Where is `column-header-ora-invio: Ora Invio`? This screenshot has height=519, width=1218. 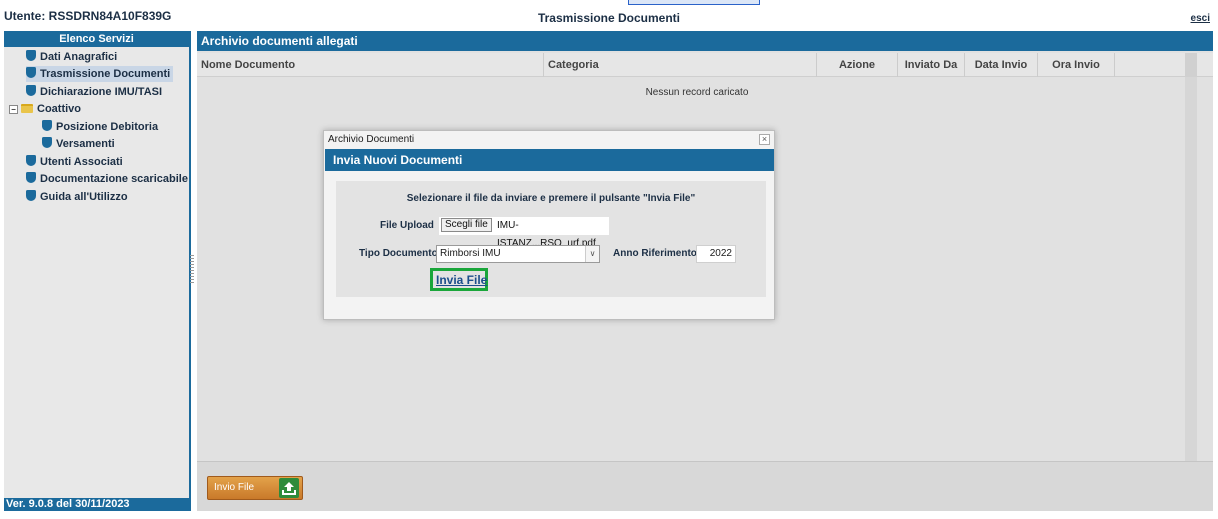 column-header-ora-invio: Ora Invio is located at coordinates (1076, 65).